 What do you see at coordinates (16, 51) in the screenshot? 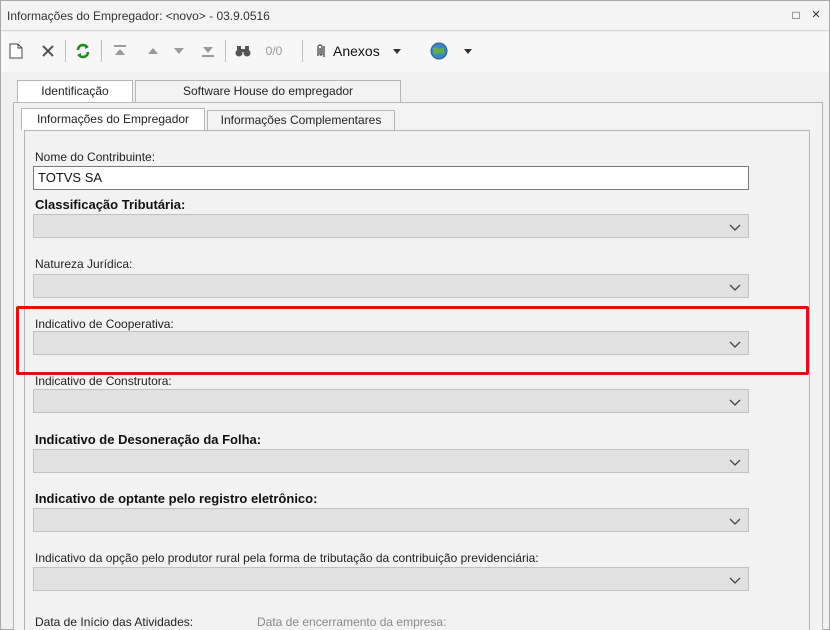
I see `new-doc-icon` at bounding box center [16, 51].